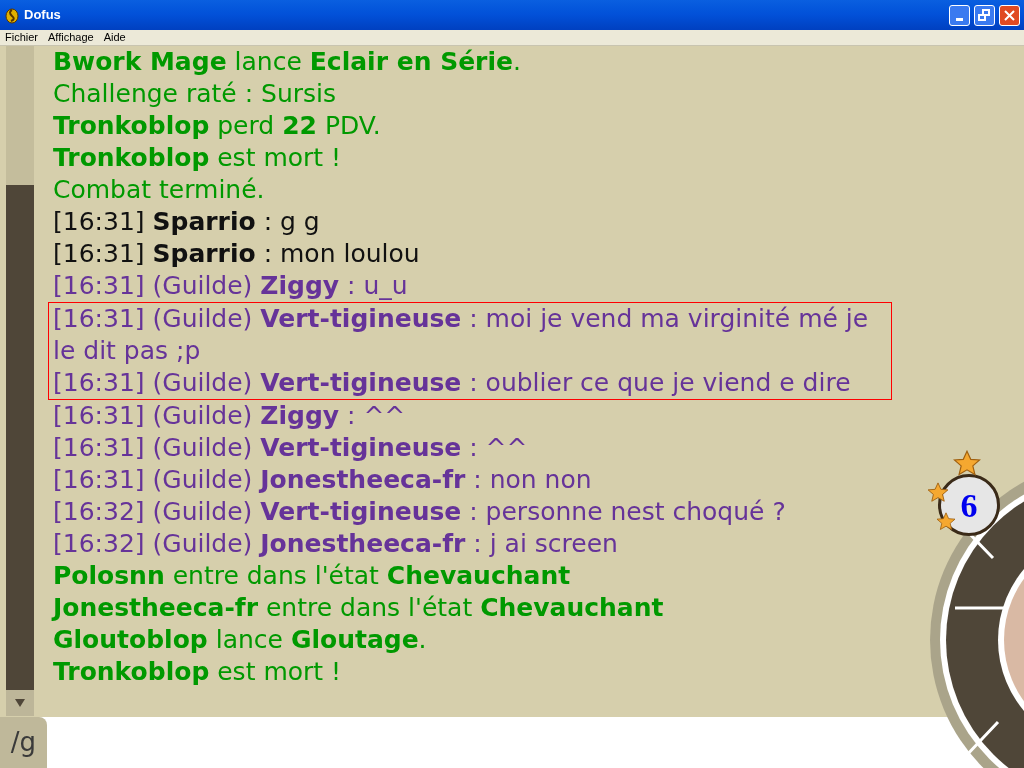  What do you see at coordinates (323, 480) in the screenshot?
I see `chat-message: [16:31] (Guilde) Jonestheeca-fr : non non` at bounding box center [323, 480].